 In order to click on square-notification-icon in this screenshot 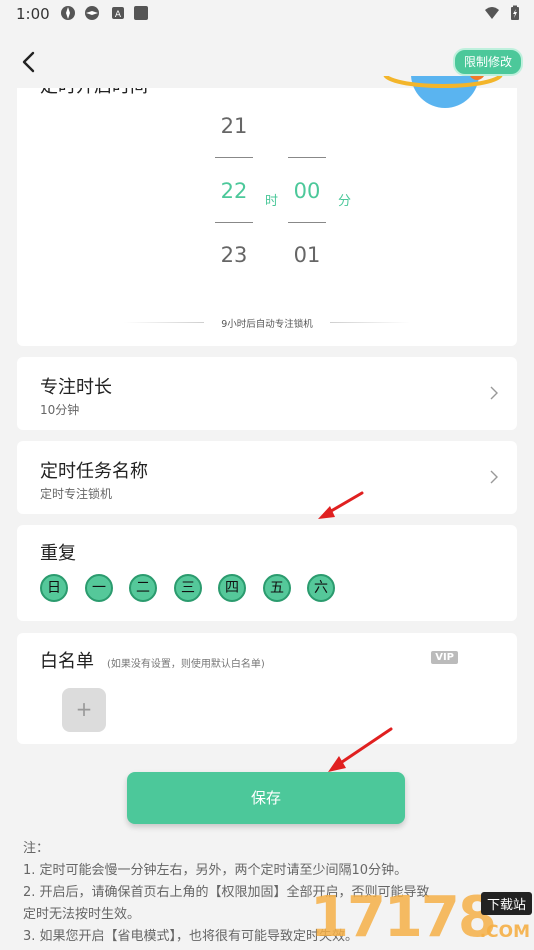, I will do `click(141, 13)`.